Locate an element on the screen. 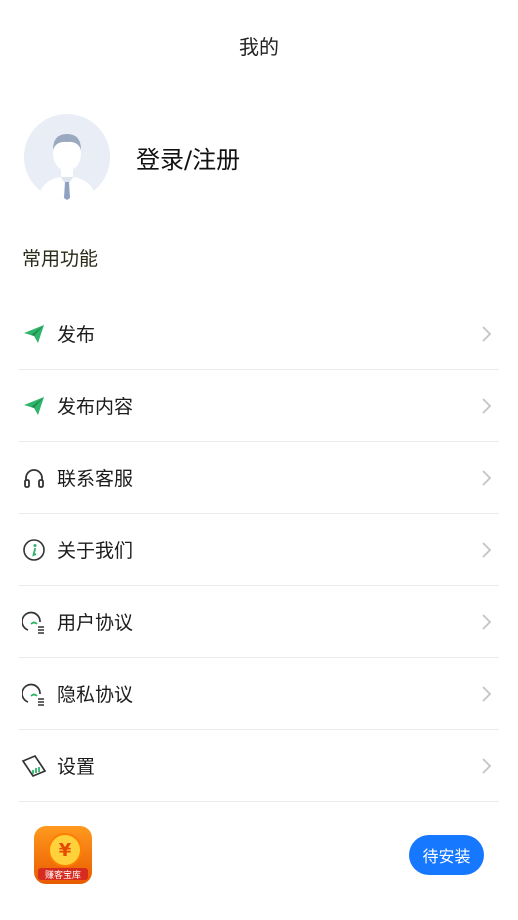 The width and height of the screenshot is (518, 920). menu-item-label: 用户协议 is located at coordinates (95, 623).